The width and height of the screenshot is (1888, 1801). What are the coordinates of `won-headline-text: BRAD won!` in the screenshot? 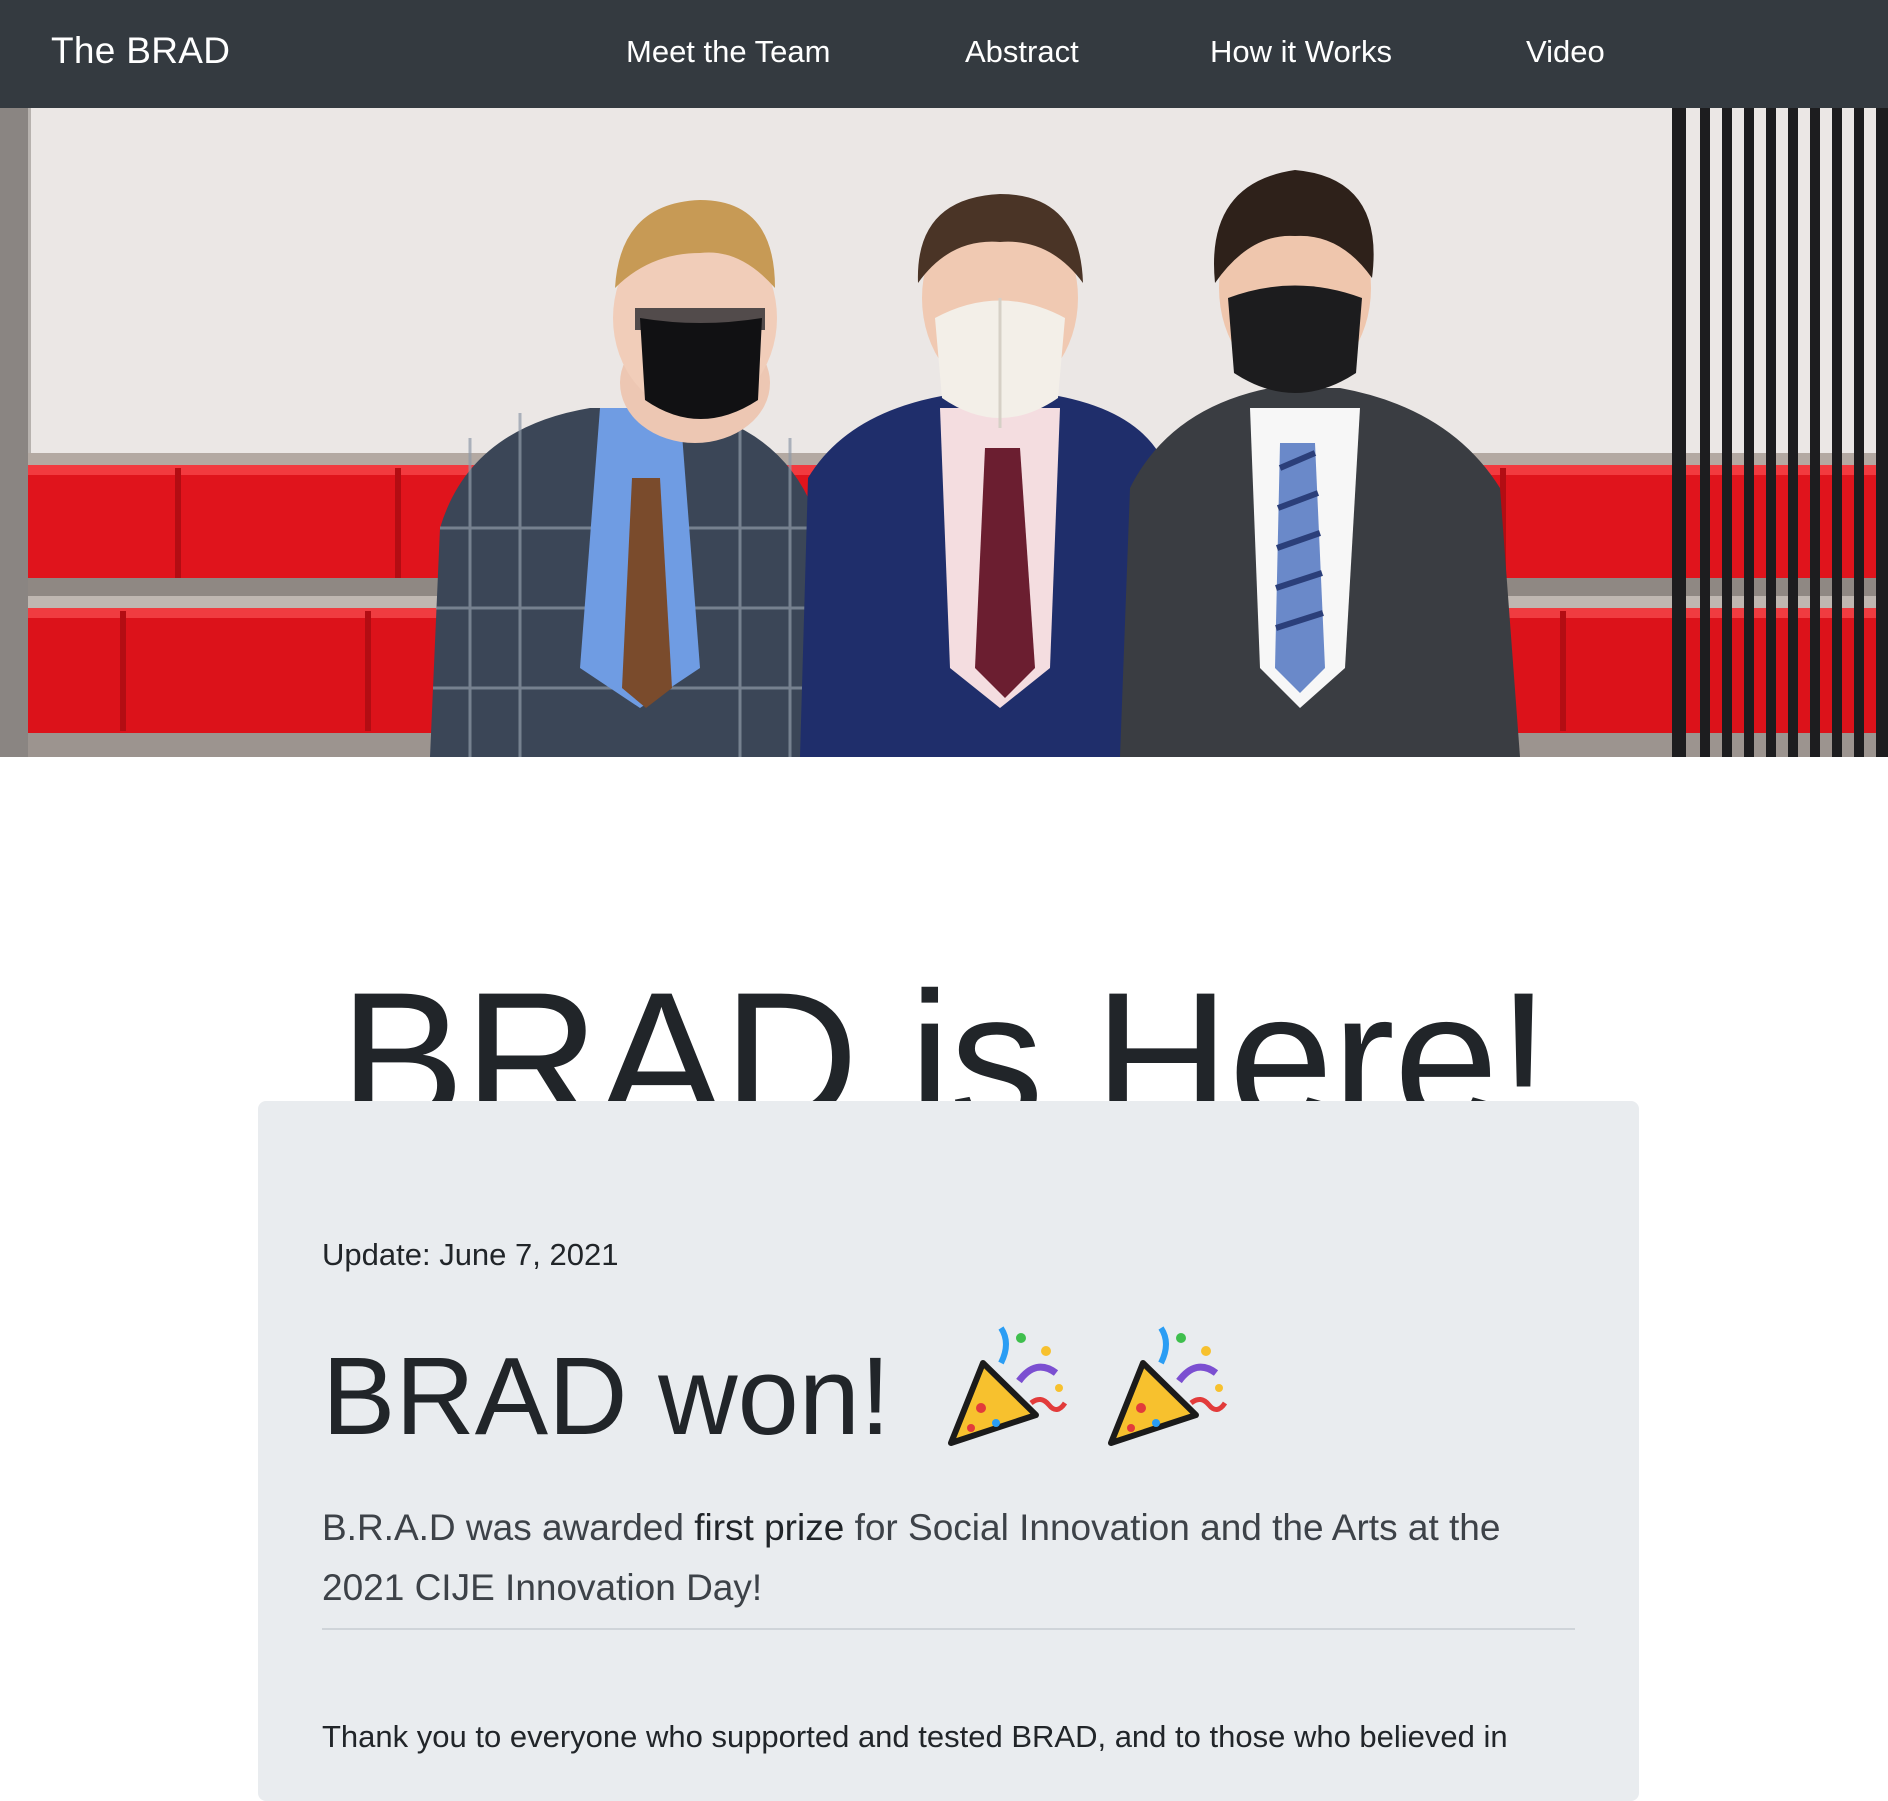 It's located at (606, 1396).